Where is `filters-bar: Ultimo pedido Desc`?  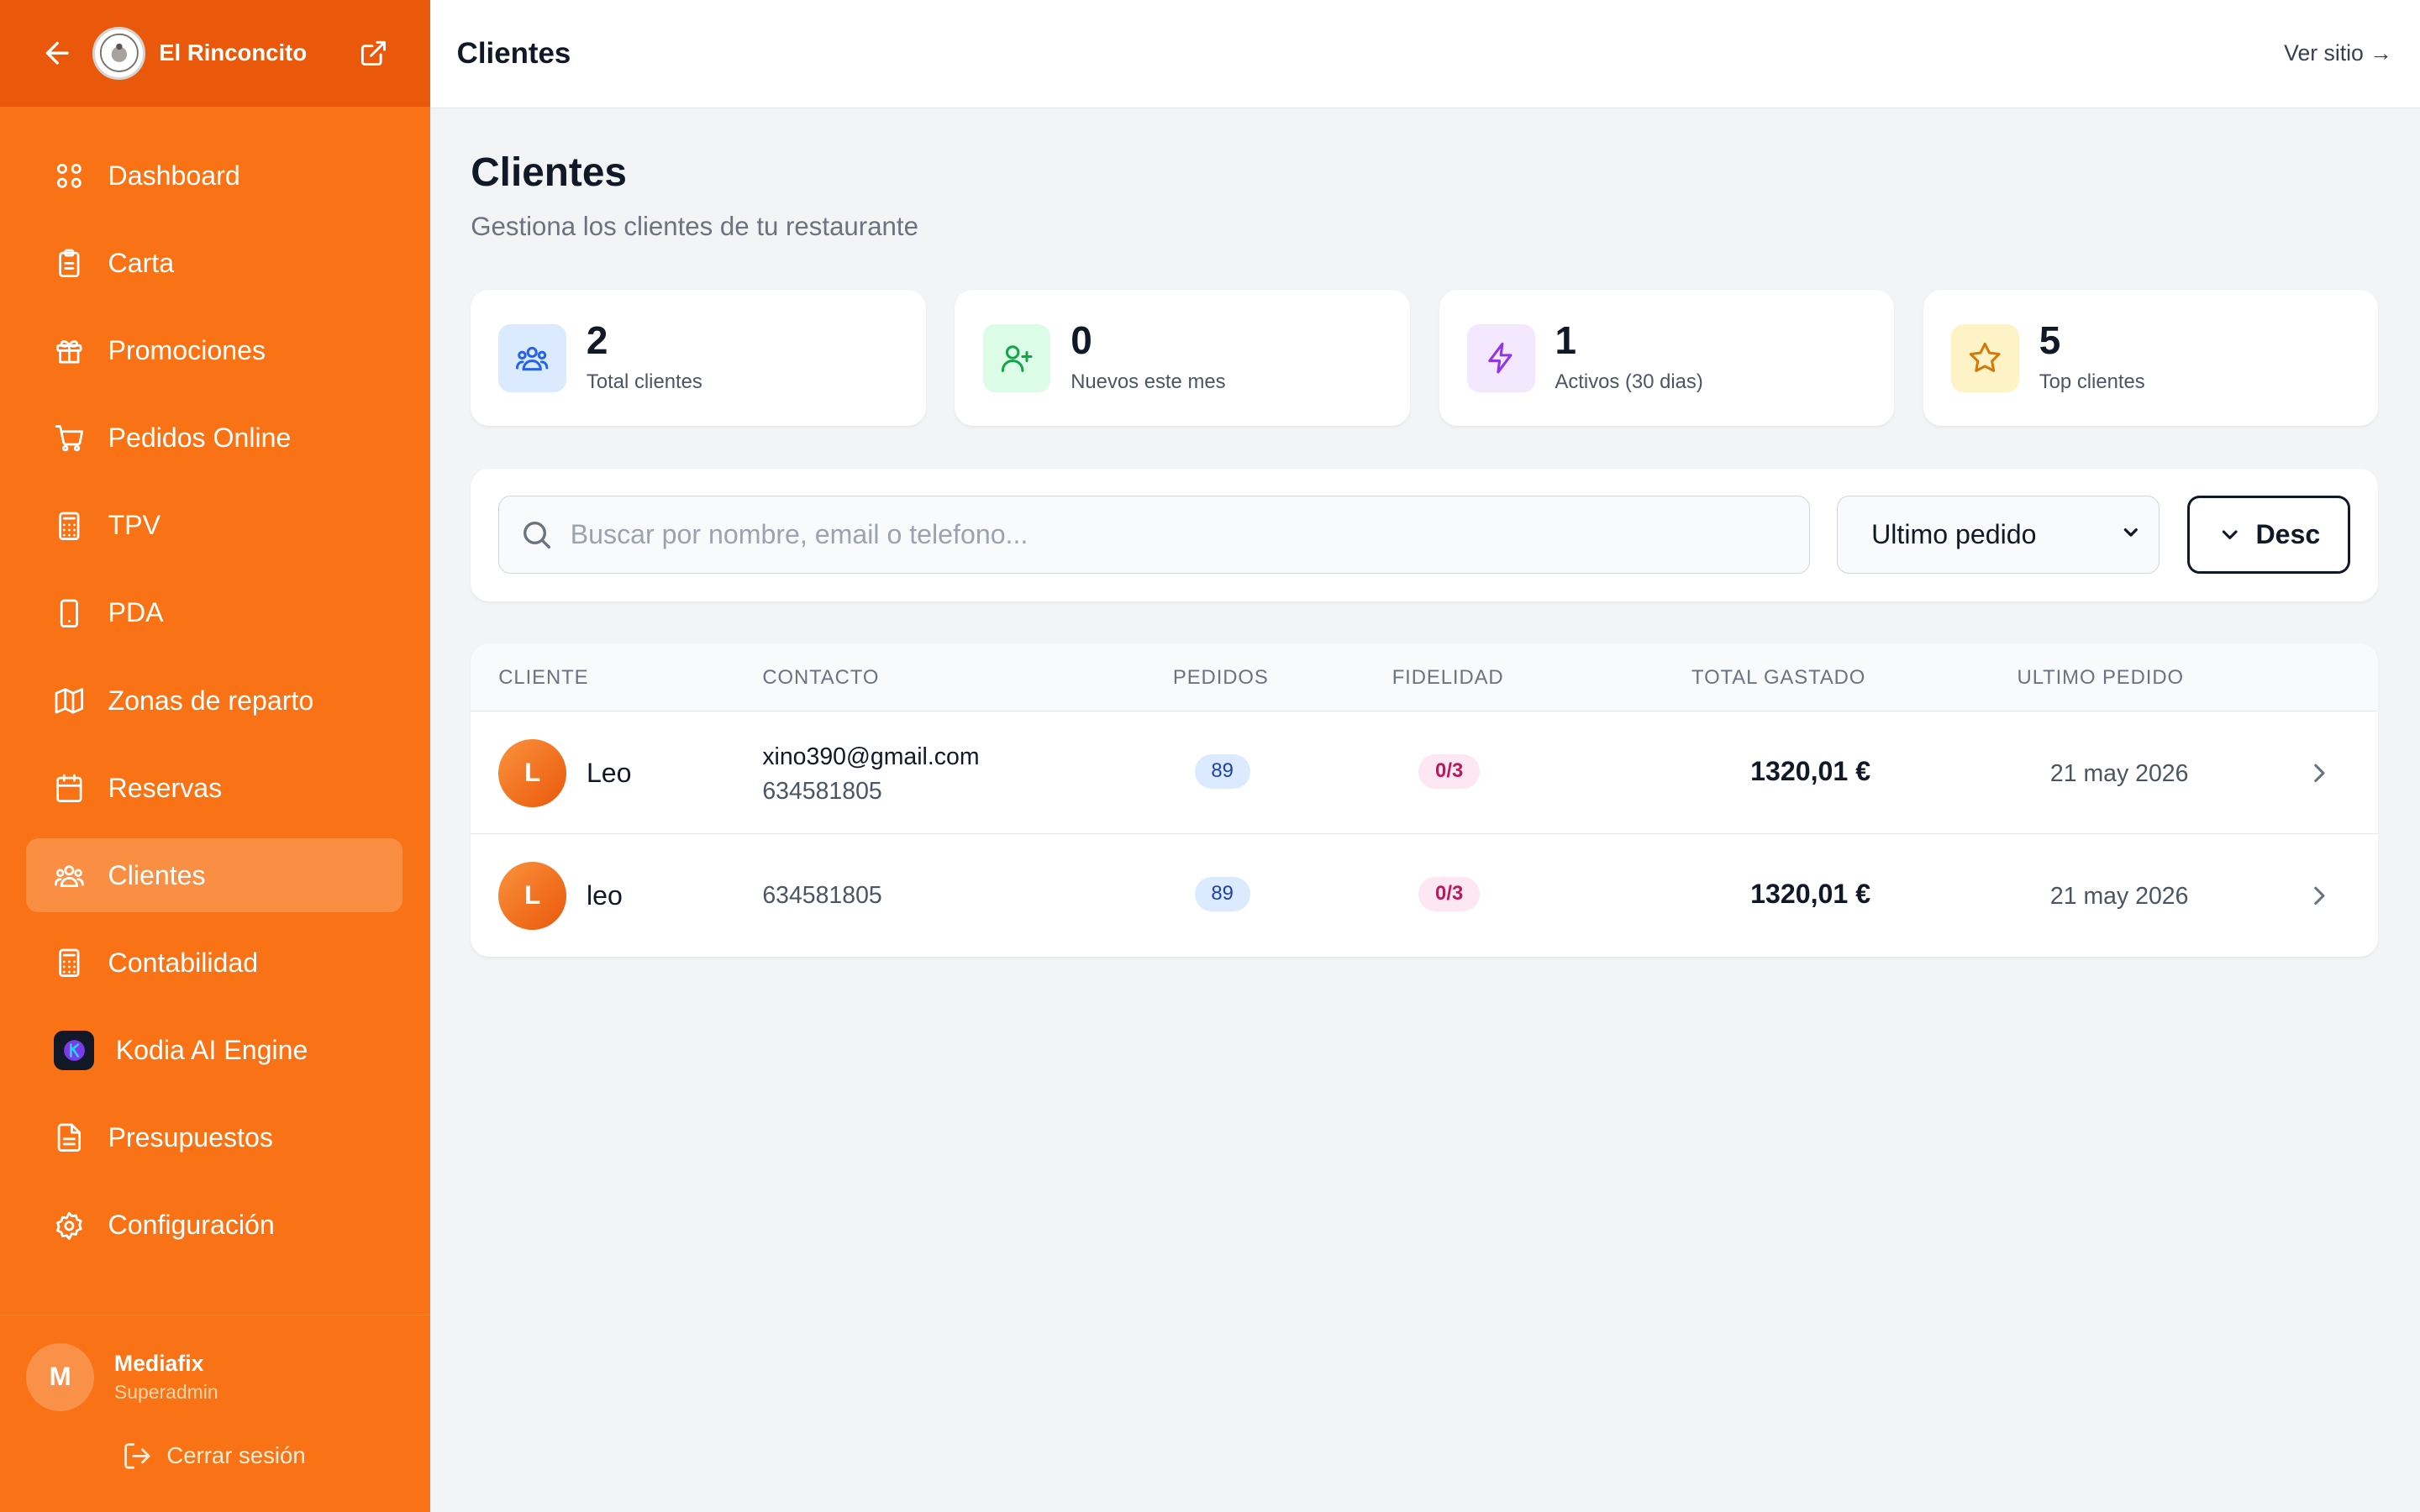
filters-bar: Ultimo pedido Desc is located at coordinates (1425, 535).